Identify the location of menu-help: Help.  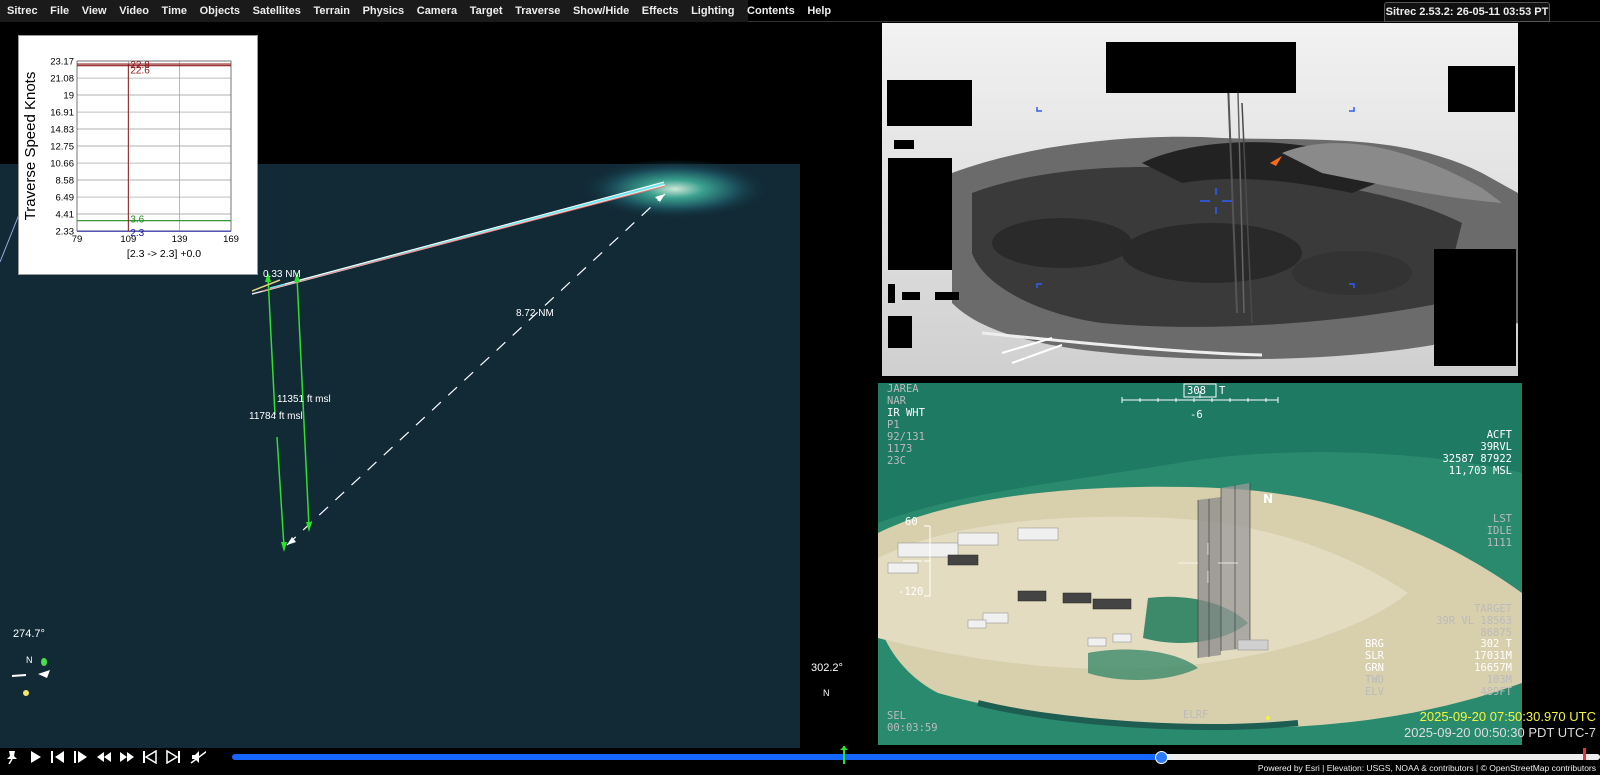
(819, 11).